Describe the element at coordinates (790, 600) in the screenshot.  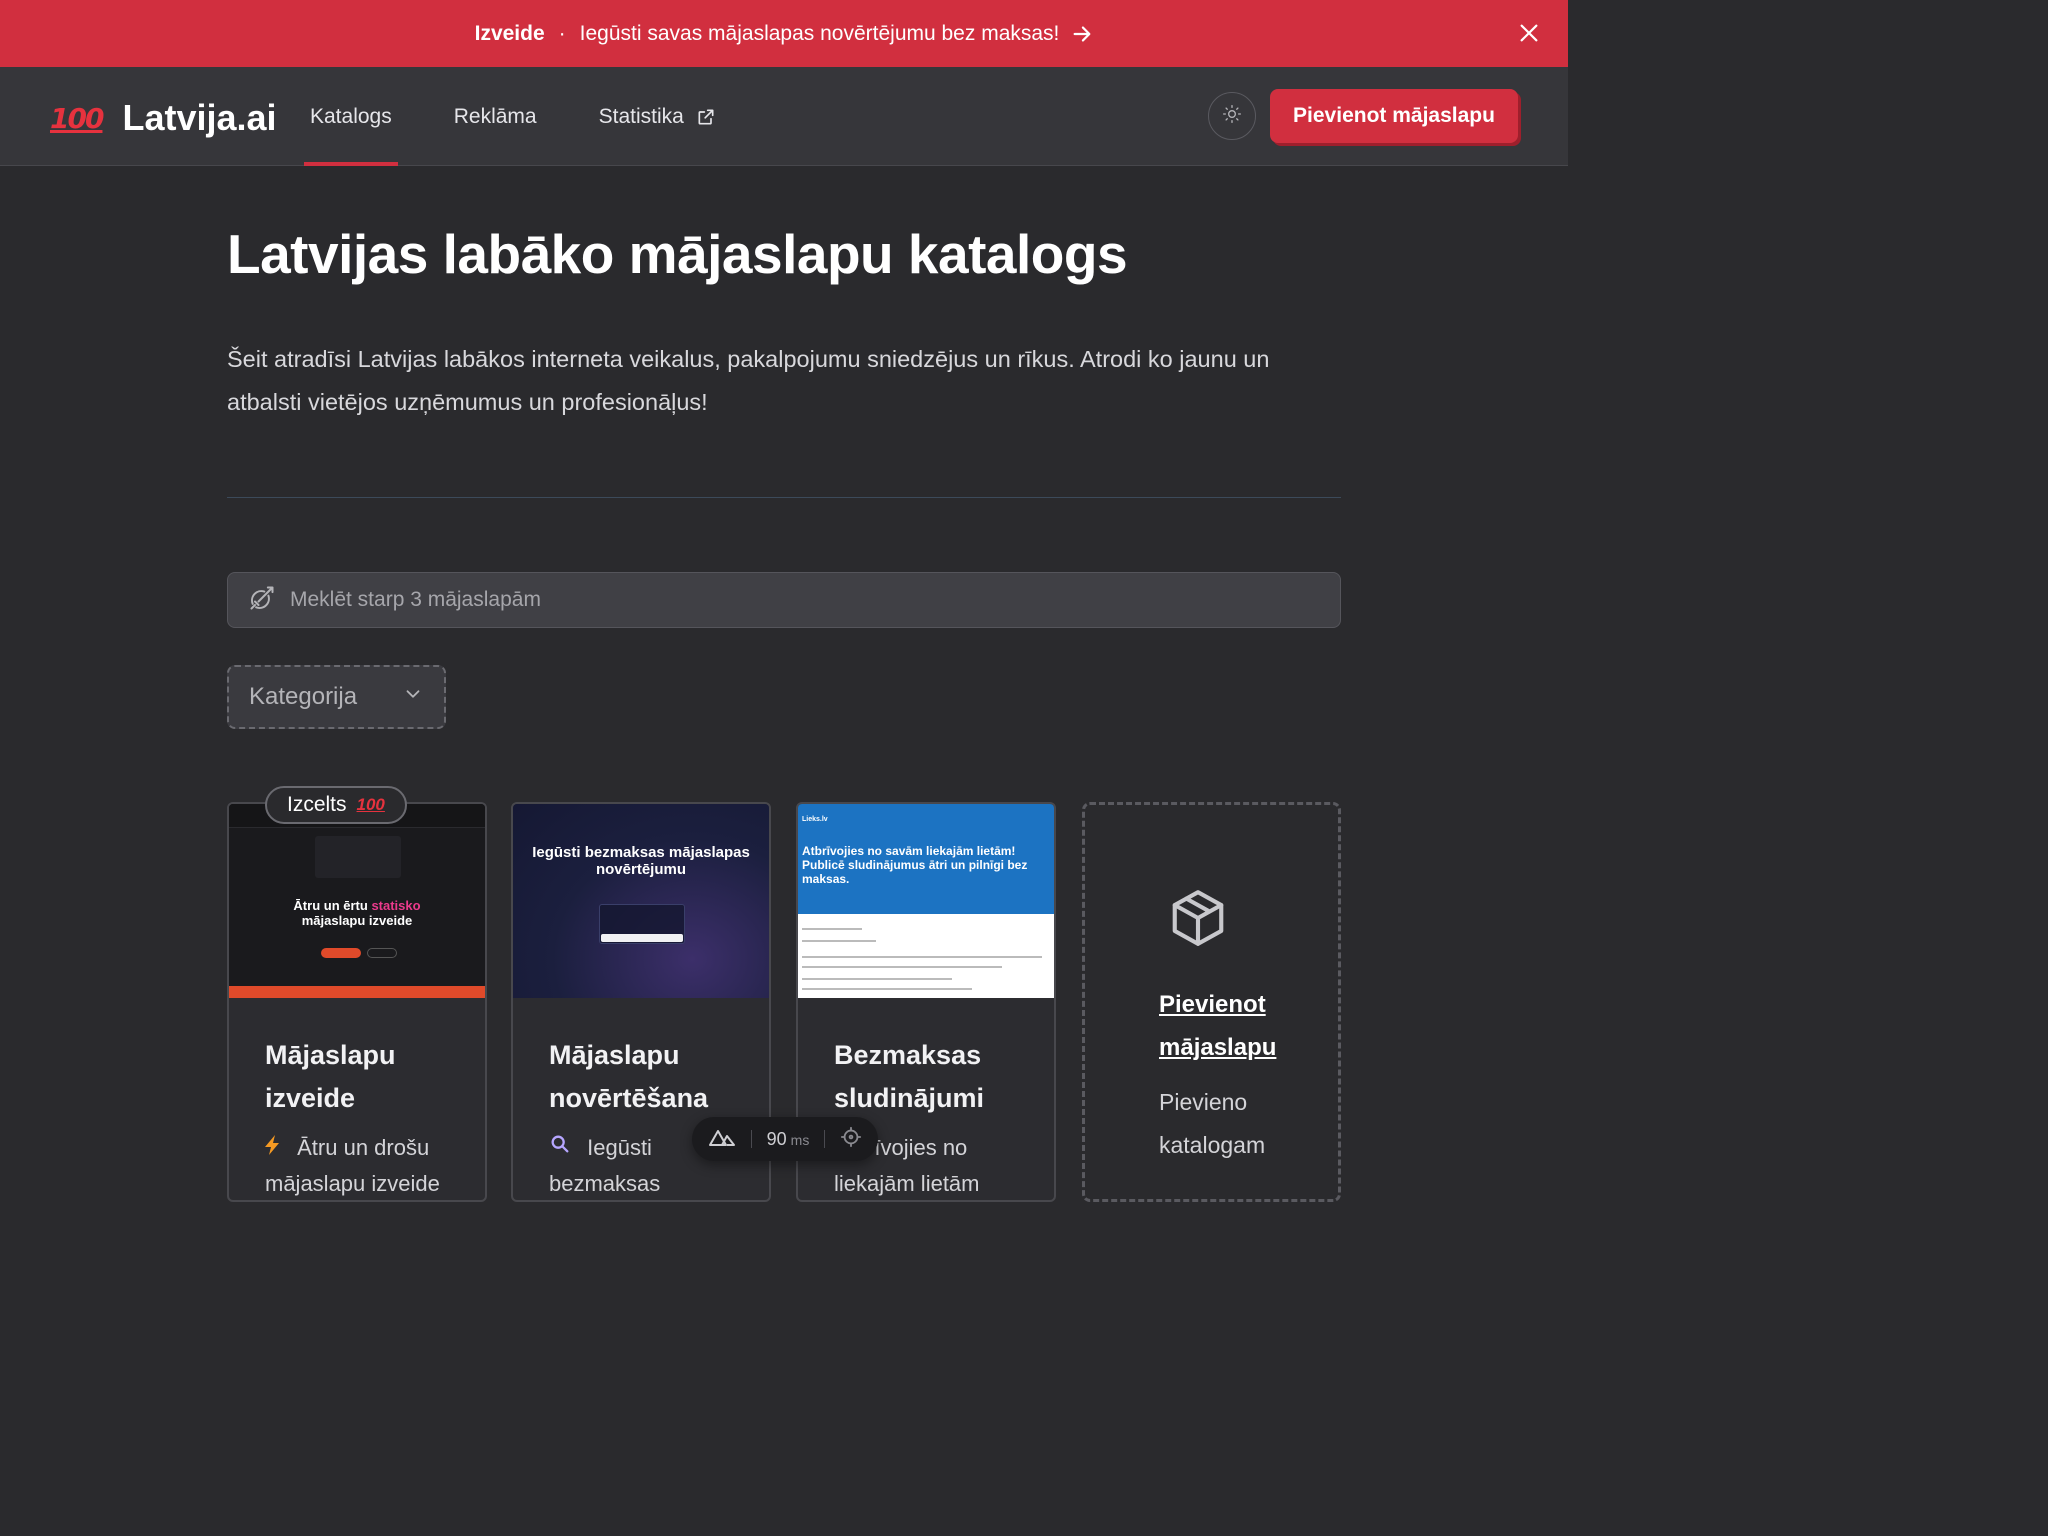
I see `search-input` at that location.